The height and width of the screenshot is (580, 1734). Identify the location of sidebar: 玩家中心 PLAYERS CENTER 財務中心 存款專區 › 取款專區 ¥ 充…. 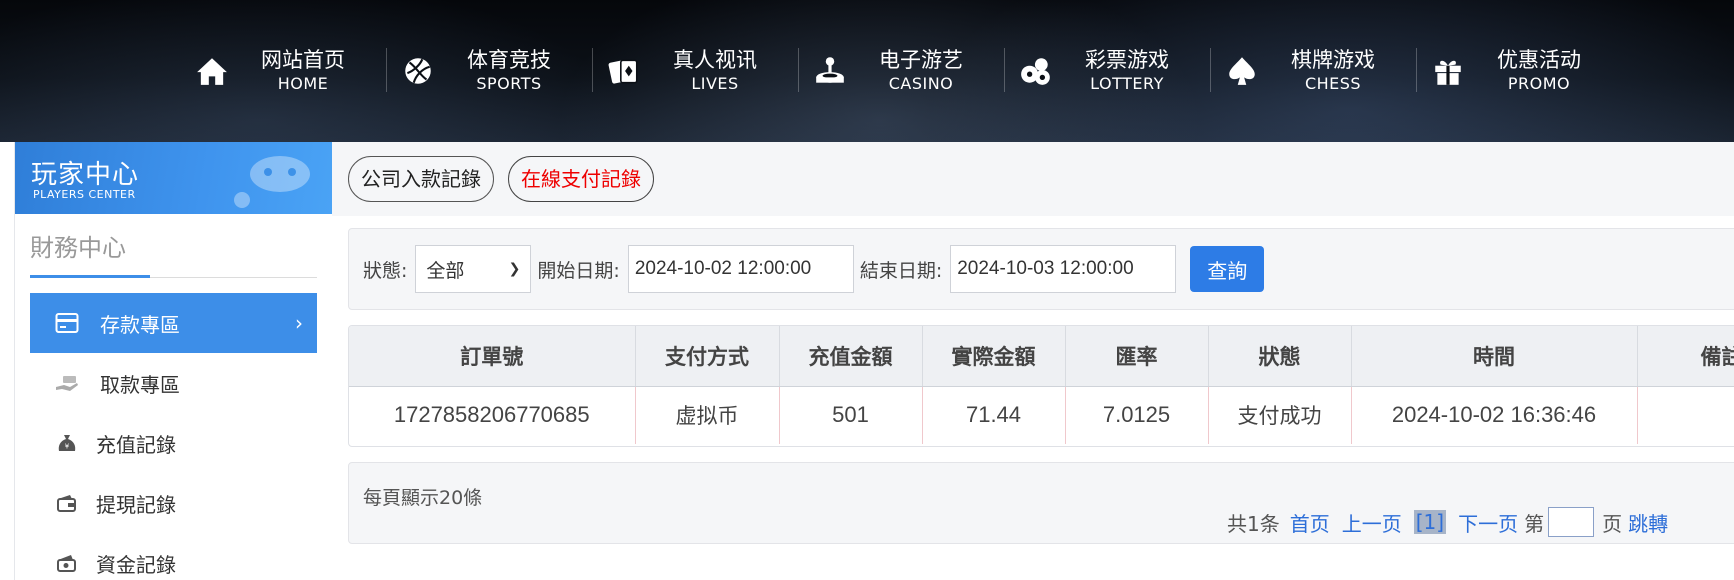
(173, 361).